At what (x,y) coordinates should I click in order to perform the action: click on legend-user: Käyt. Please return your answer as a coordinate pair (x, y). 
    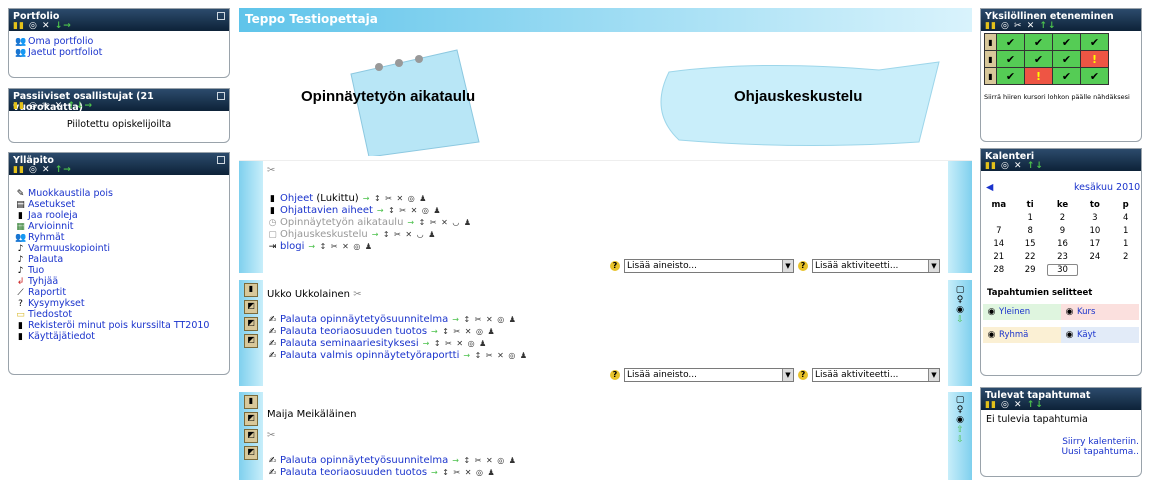
    Looking at the image, I should click on (1086, 335).